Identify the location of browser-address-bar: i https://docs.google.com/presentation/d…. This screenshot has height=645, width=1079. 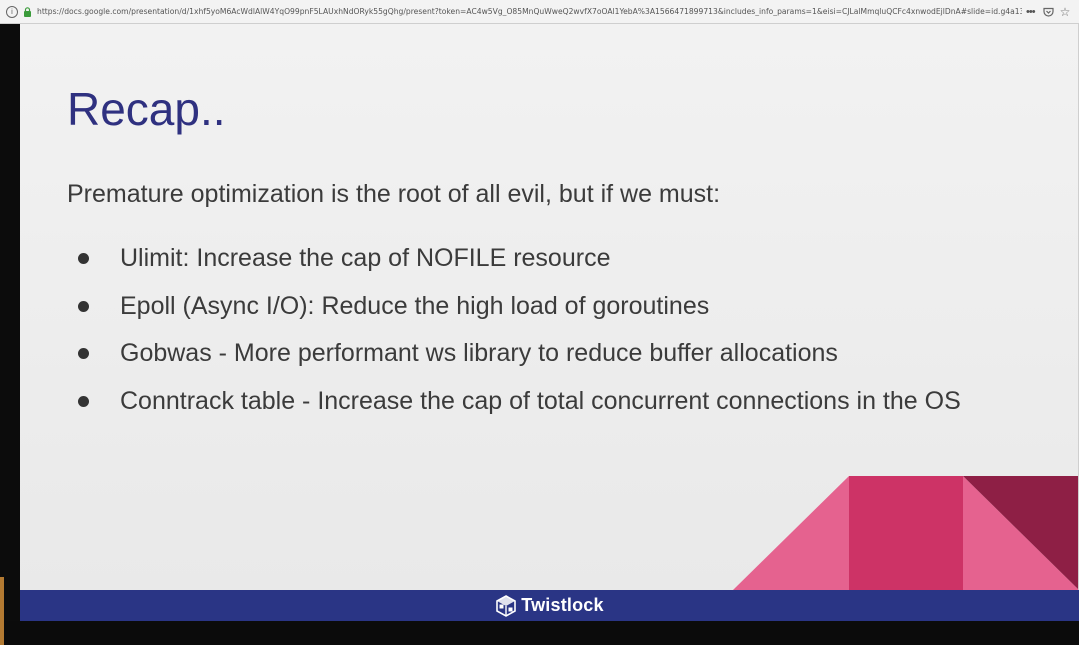
(539, 12).